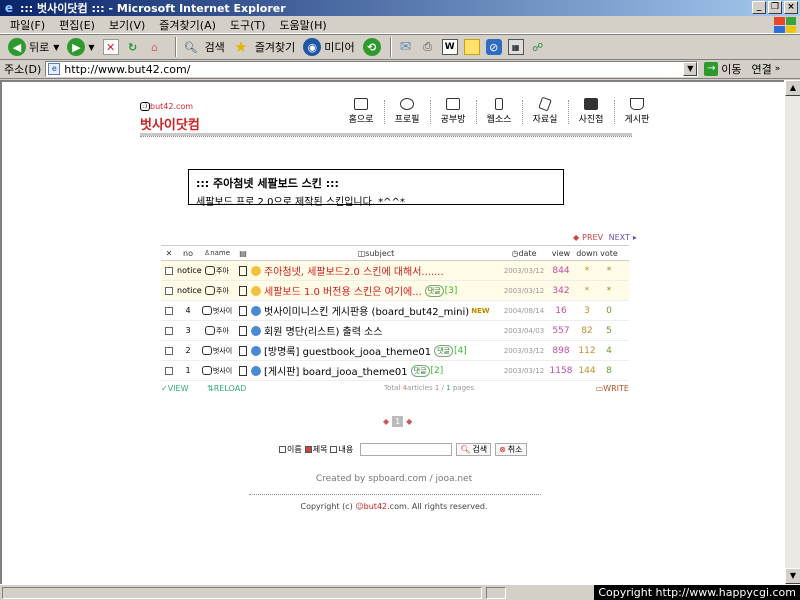 This screenshot has width=800, height=600. Describe the element at coordinates (206, 310) in the screenshot. I see `avatar-icon` at that location.